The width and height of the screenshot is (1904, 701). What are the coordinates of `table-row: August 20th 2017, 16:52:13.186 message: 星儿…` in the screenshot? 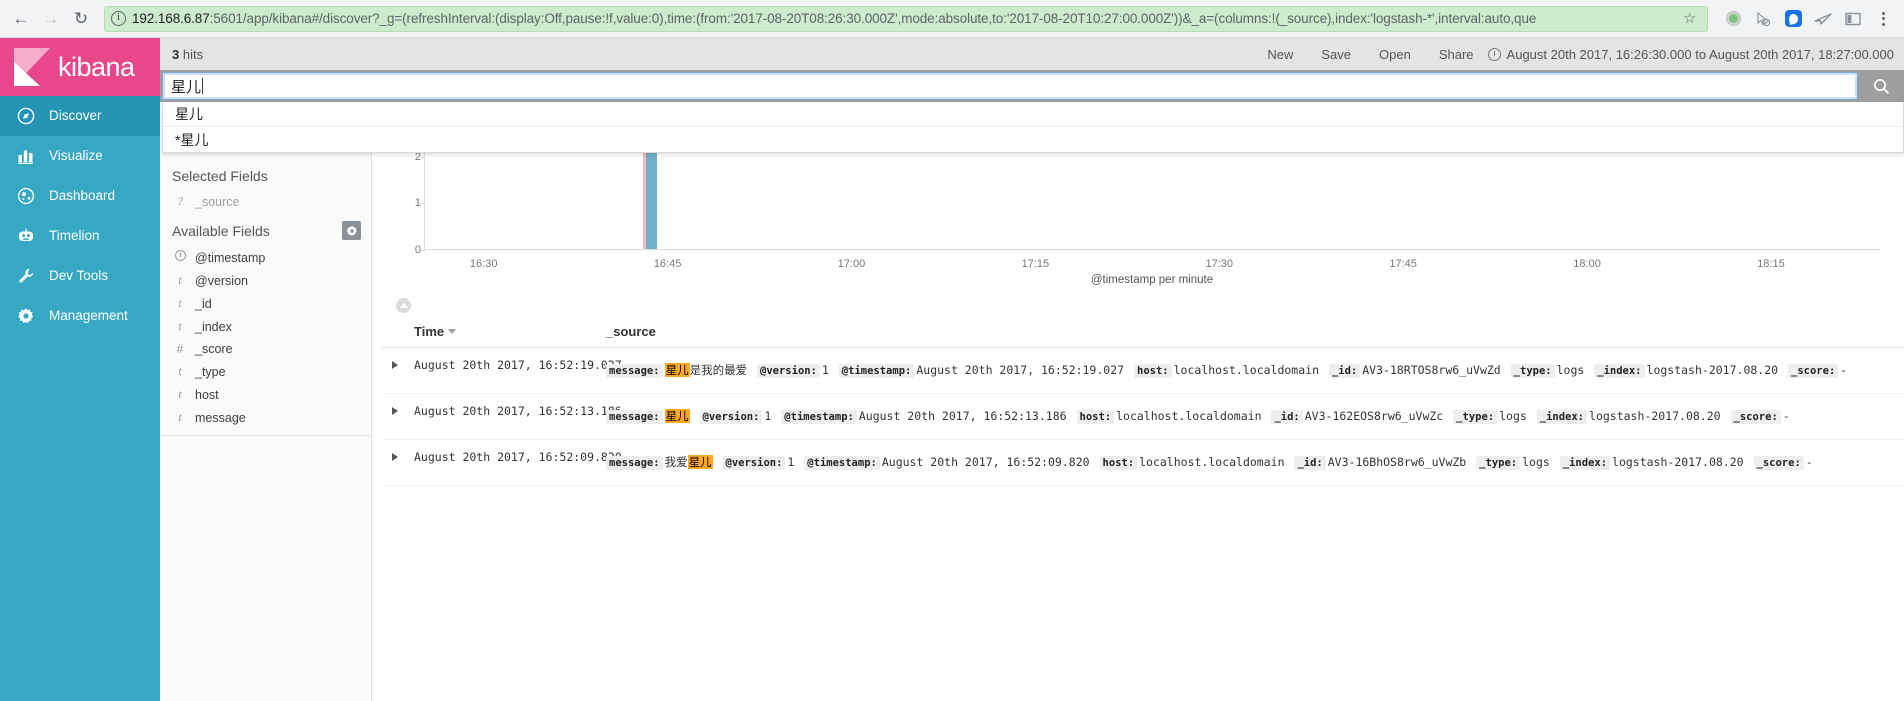 It's located at (1143, 417).